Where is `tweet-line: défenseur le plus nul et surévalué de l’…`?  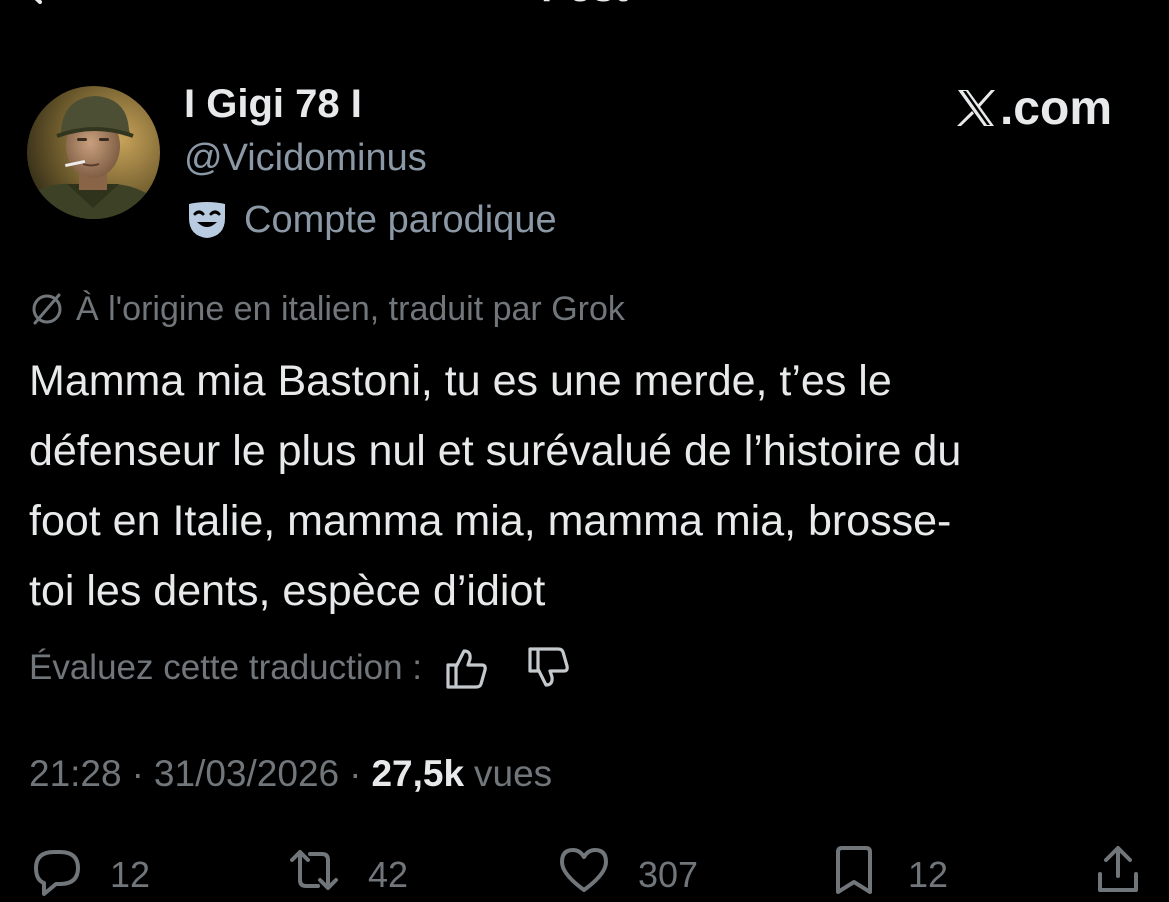
tweet-line: défenseur le plus nul et surévalué de l’… is located at coordinates (495, 451).